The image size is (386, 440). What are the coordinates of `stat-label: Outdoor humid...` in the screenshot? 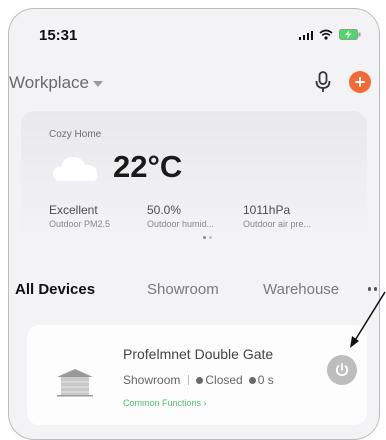 It's located at (181, 224).